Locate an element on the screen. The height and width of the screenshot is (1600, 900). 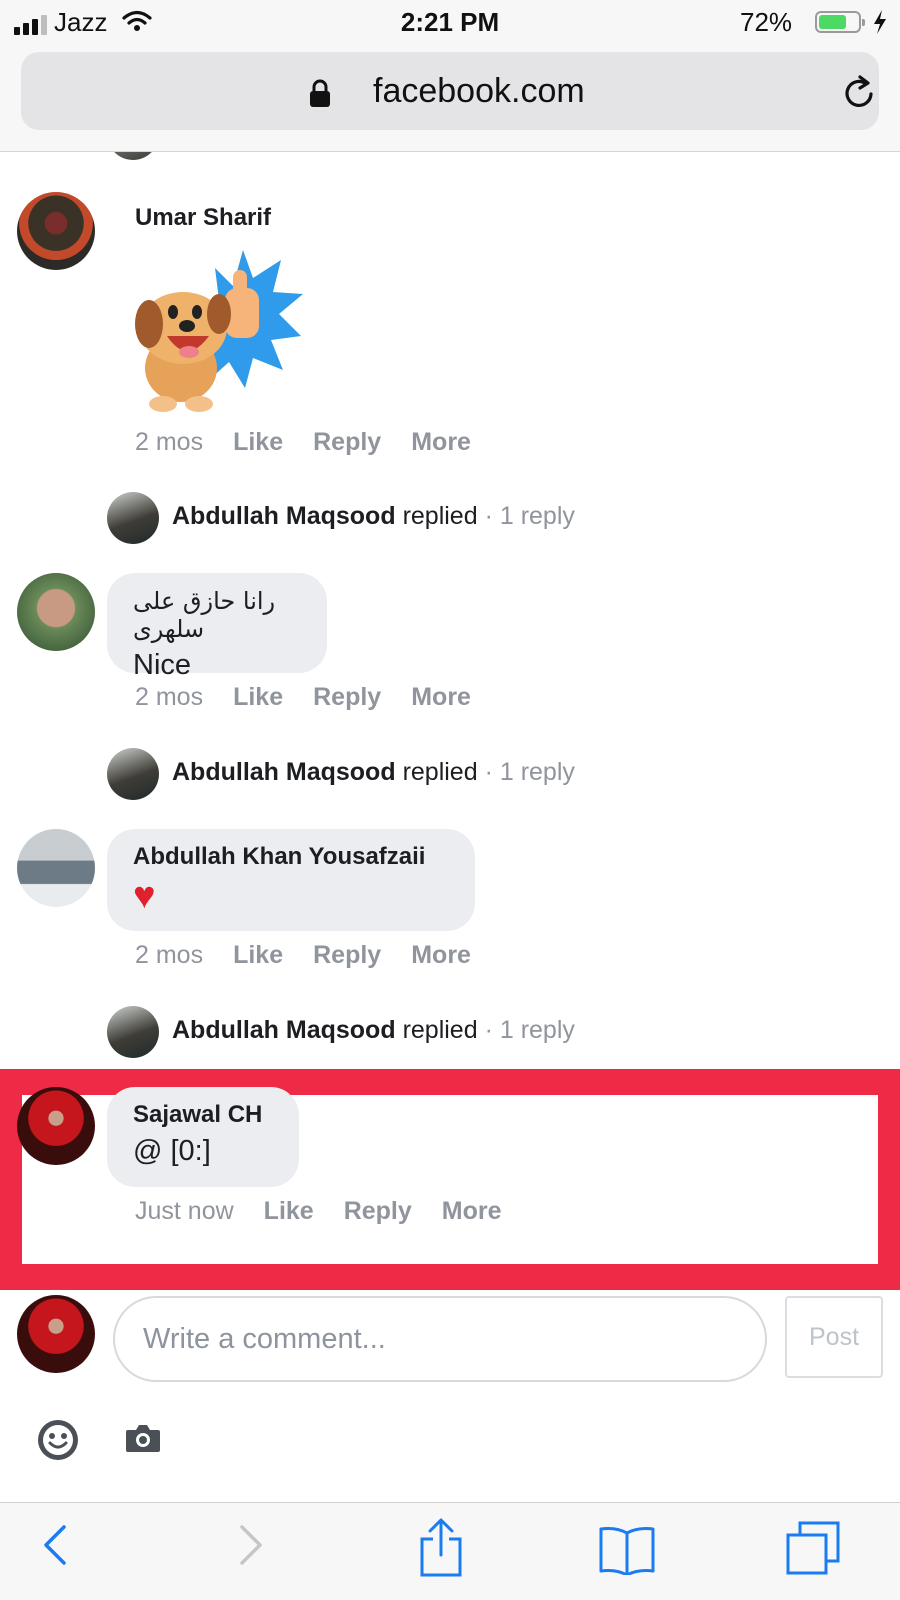
lock-icon is located at coordinates (320, 93).